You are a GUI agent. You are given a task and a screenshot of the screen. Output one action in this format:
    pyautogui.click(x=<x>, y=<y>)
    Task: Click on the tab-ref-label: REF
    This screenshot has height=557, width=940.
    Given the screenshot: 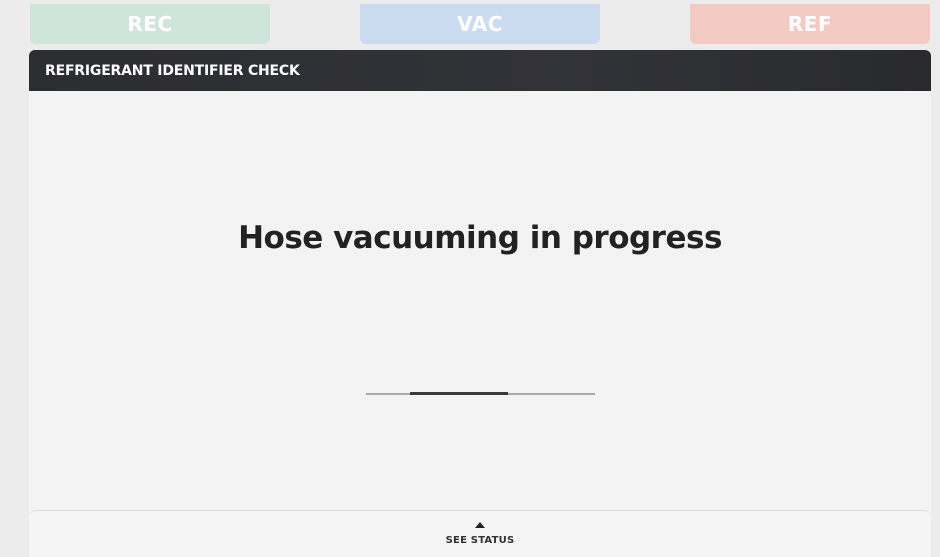 What is the action you would take?
    pyautogui.click(x=810, y=24)
    